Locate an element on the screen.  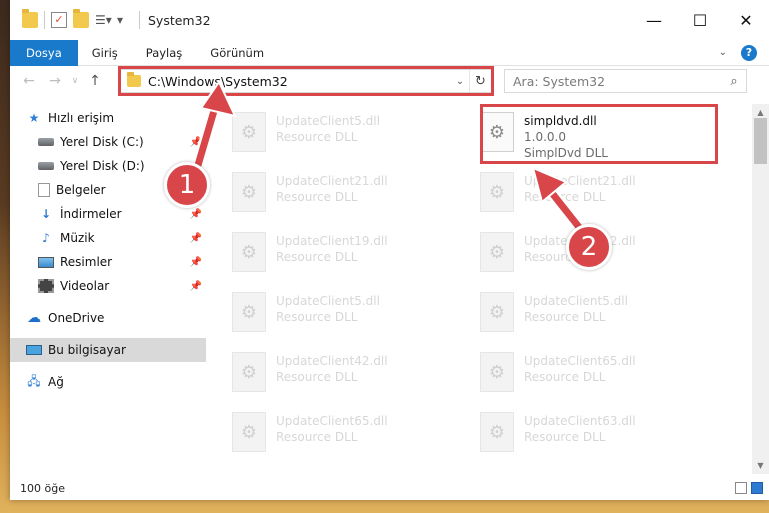
tab-share: Paylaş is located at coordinates (164, 53).